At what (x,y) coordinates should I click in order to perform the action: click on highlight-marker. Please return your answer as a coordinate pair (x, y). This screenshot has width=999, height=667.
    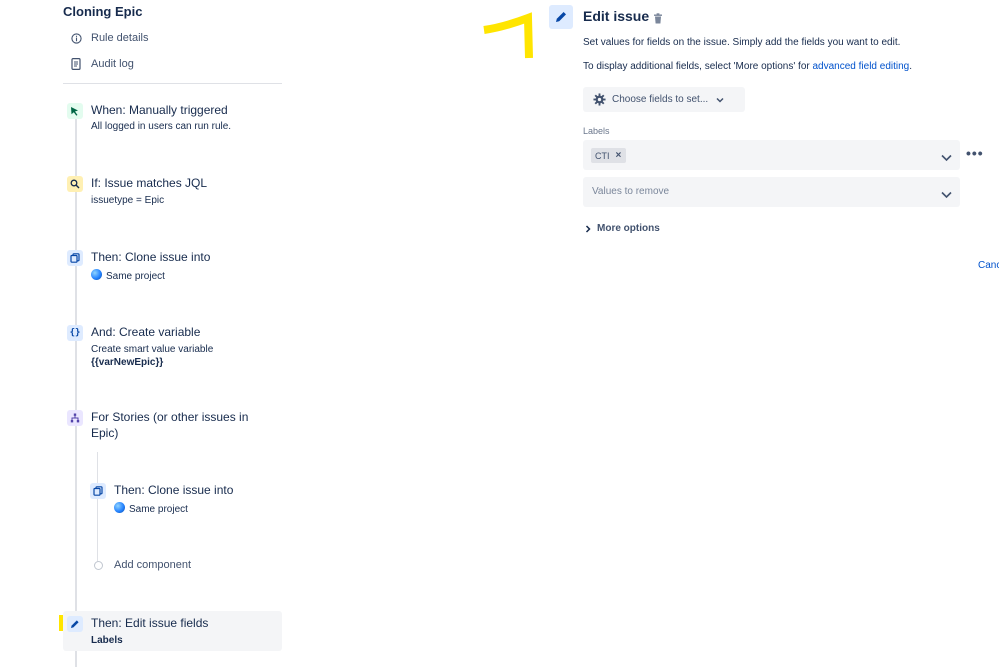
    Looking at the image, I should click on (61, 623).